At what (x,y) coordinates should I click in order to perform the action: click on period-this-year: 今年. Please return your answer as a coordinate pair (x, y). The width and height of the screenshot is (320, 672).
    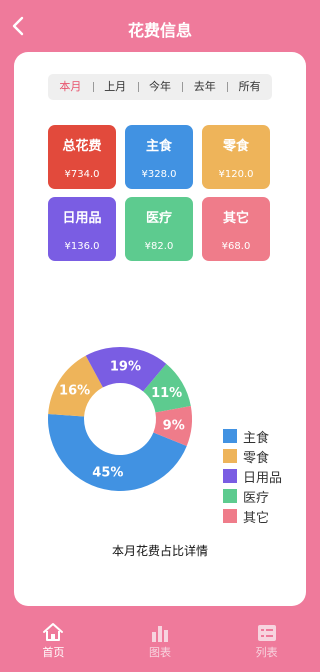
    Looking at the image, I should click on (160, 87).